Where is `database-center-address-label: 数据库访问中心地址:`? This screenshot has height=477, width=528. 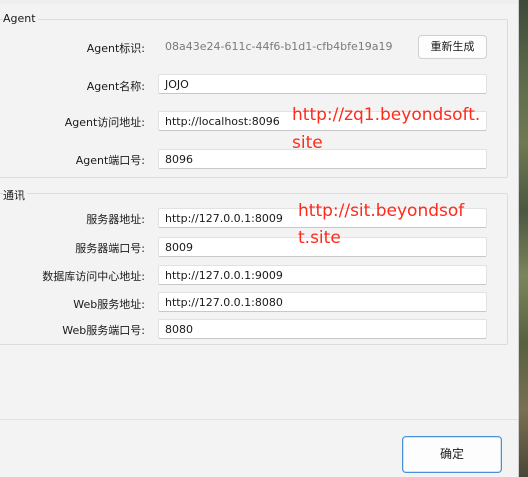
database-center-address-label: 数据库访问中心地址: is located at coordinates (93, 276).